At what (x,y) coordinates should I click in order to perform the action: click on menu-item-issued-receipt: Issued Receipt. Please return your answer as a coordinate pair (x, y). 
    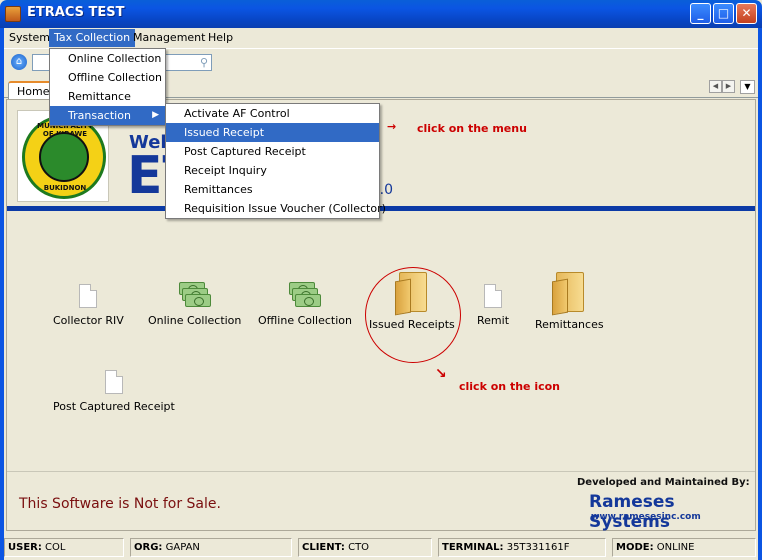
    Looking at the image, I should click on (272, 132).